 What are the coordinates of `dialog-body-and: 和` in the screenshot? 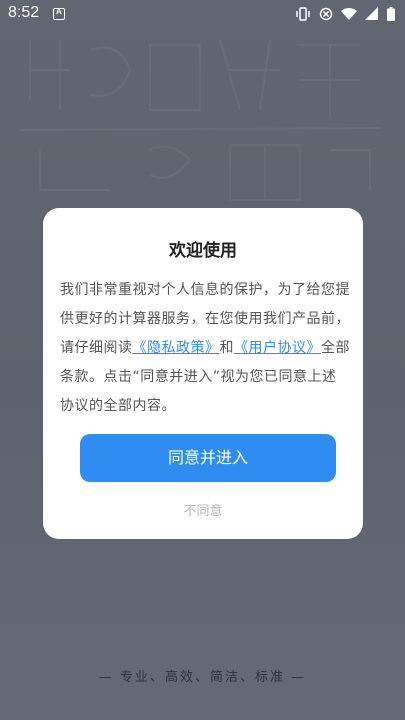 It's located at (226, 348).